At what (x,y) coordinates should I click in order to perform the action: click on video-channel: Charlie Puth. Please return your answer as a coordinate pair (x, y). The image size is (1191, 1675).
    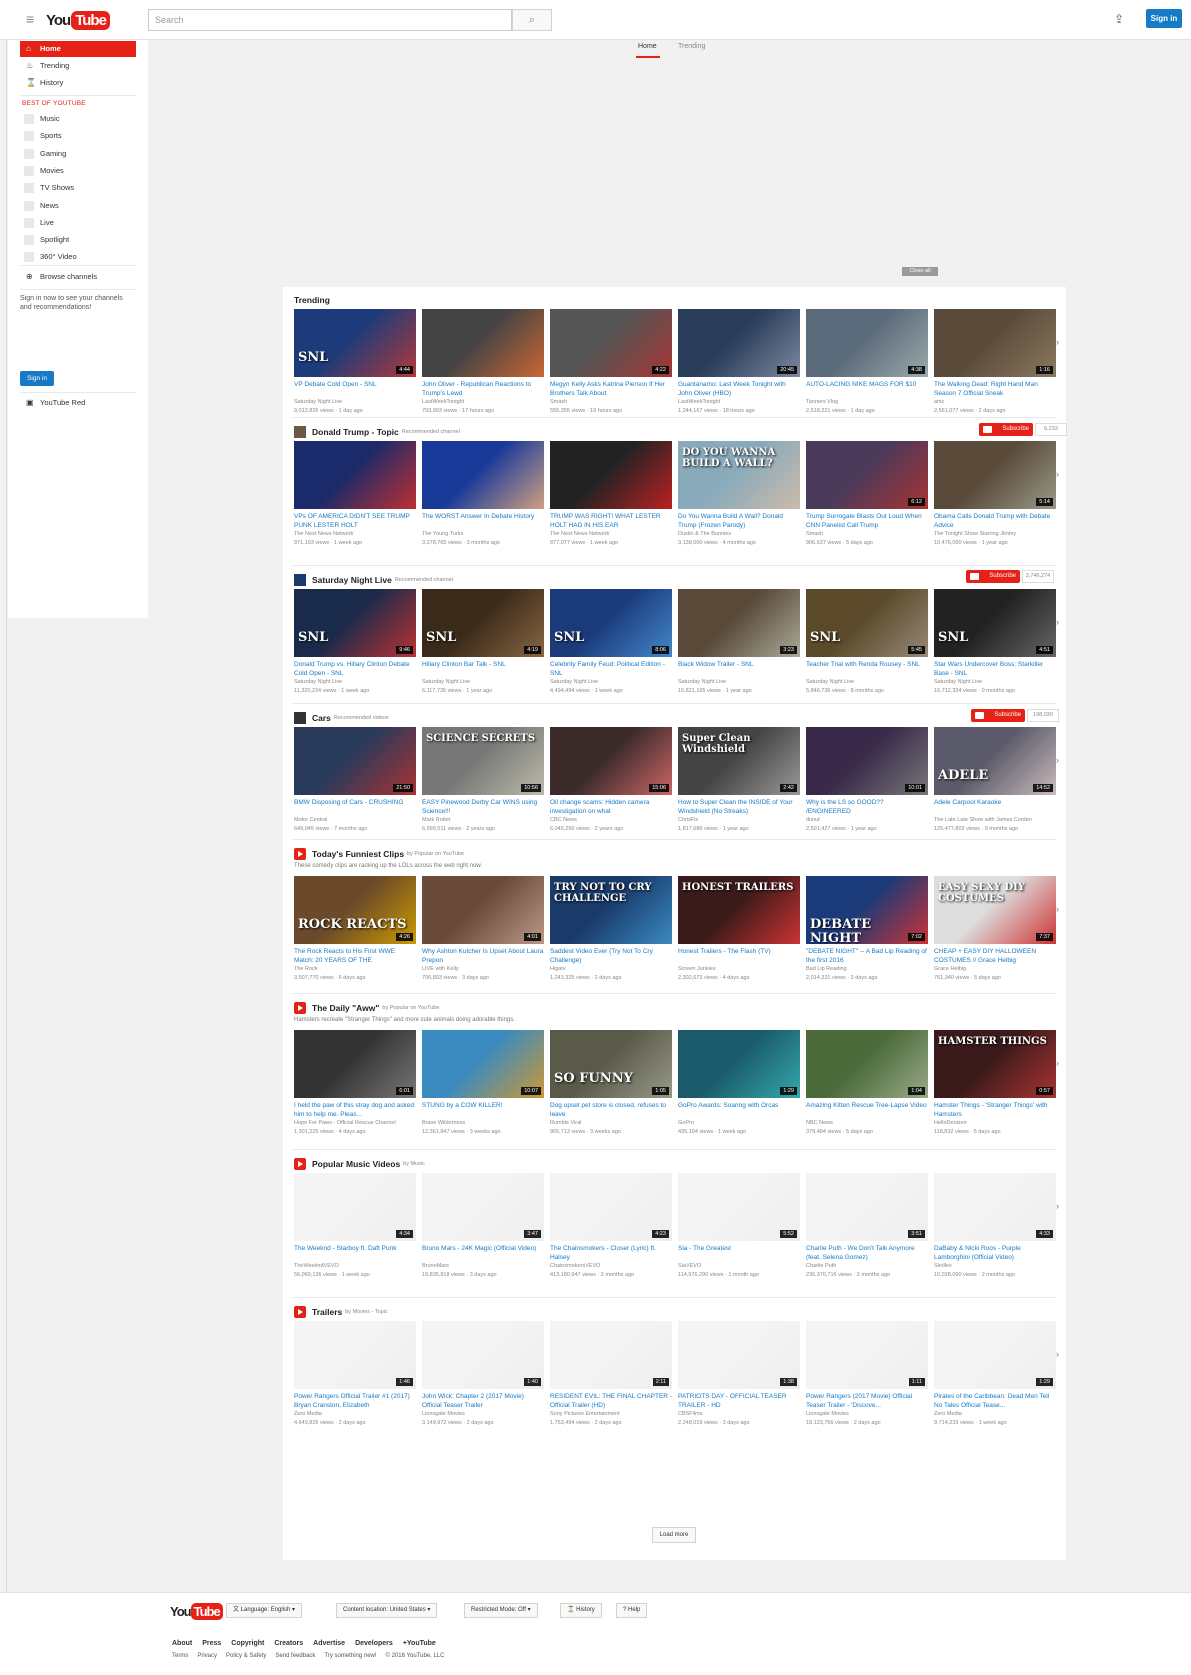
    Looking at the image, I should click on (867, 1266).